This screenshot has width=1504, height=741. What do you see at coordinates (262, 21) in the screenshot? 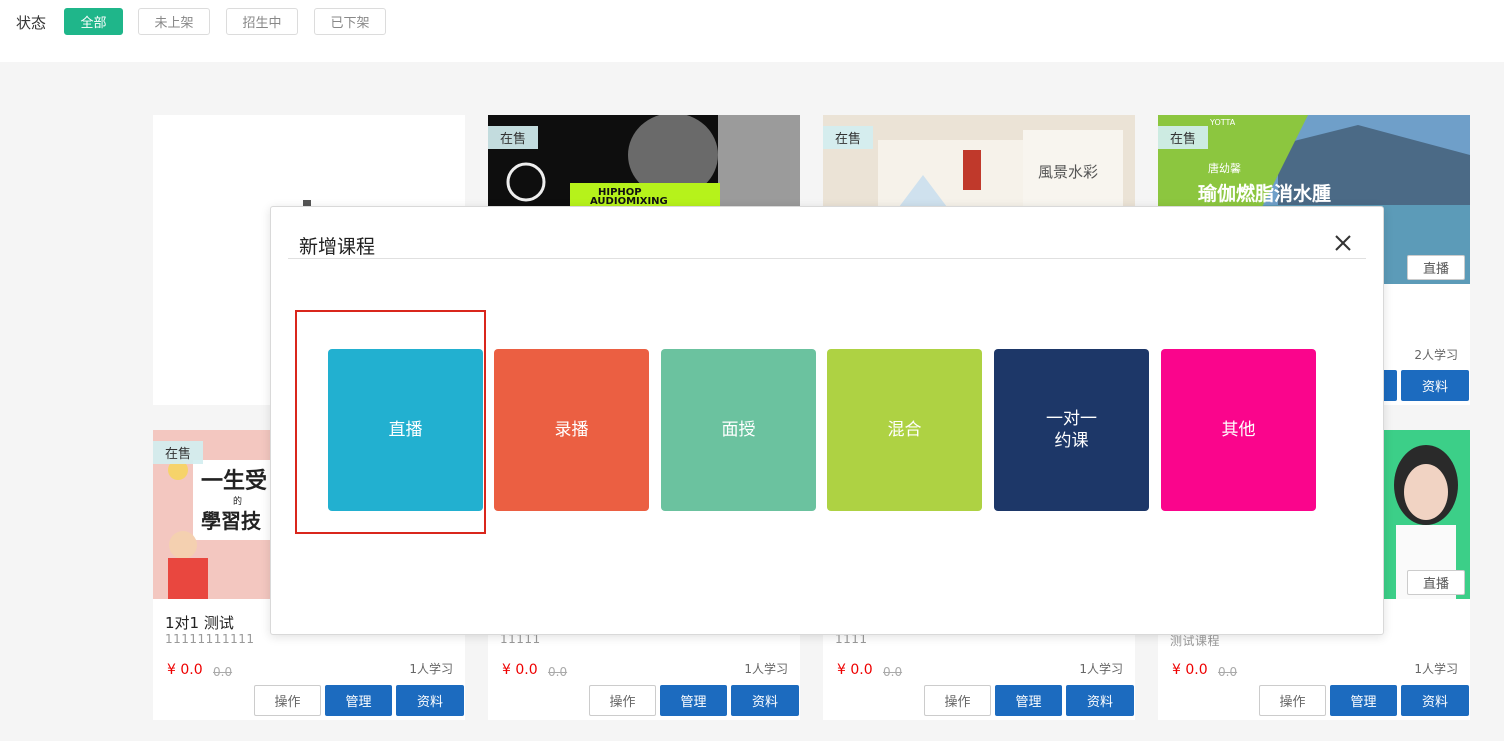
I see `filter-chip-enrolling: 招生中` at bounding box center [262, 21].